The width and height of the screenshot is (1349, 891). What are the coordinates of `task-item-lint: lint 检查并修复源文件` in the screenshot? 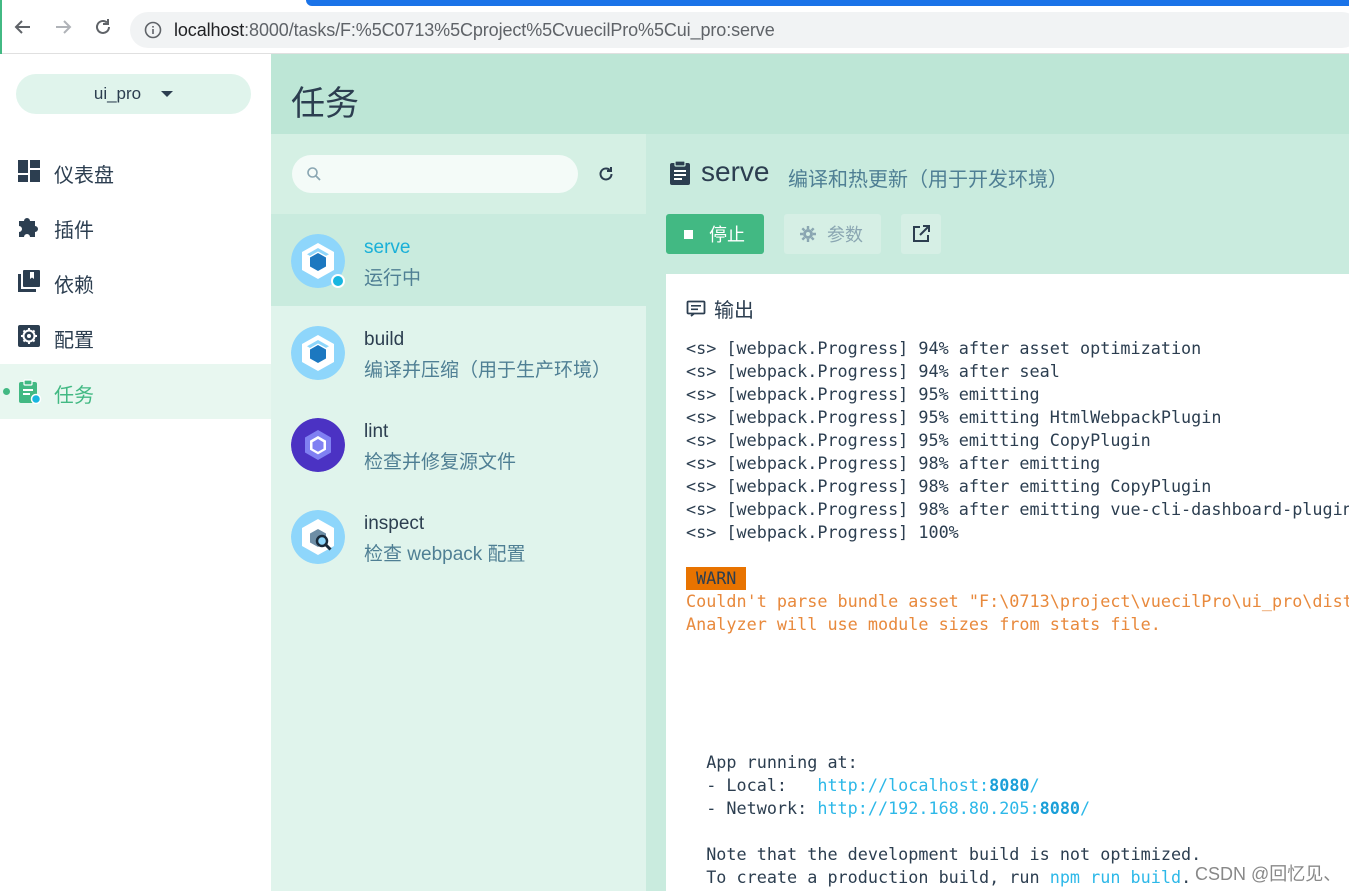 It's located at (458, 444).